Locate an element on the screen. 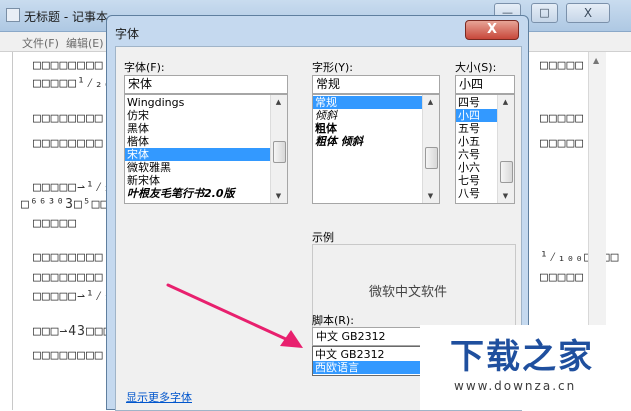 This screenshot has height=411, width=631. watermark-logo: 下载之家 is located at coordinates (522, 357).